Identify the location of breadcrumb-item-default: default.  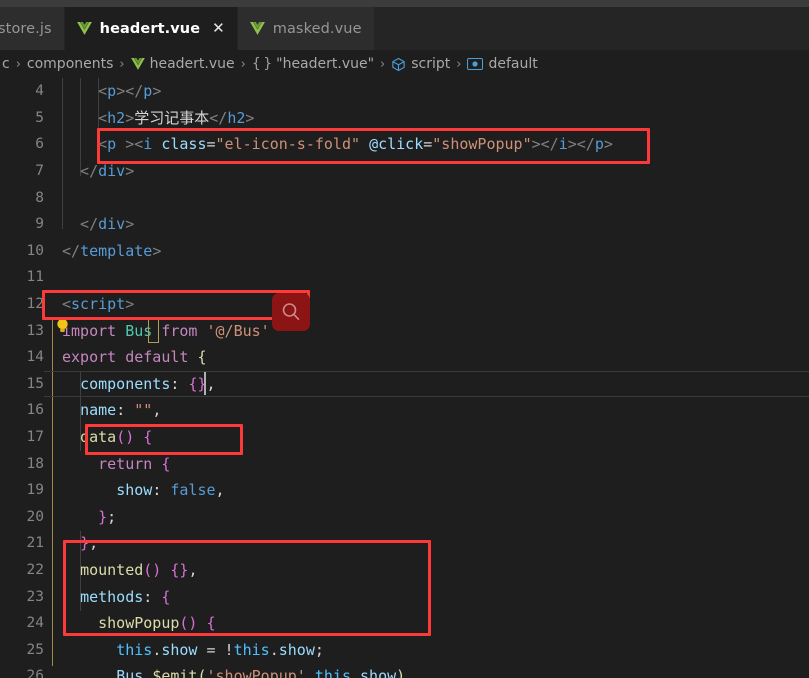
(502, 64).